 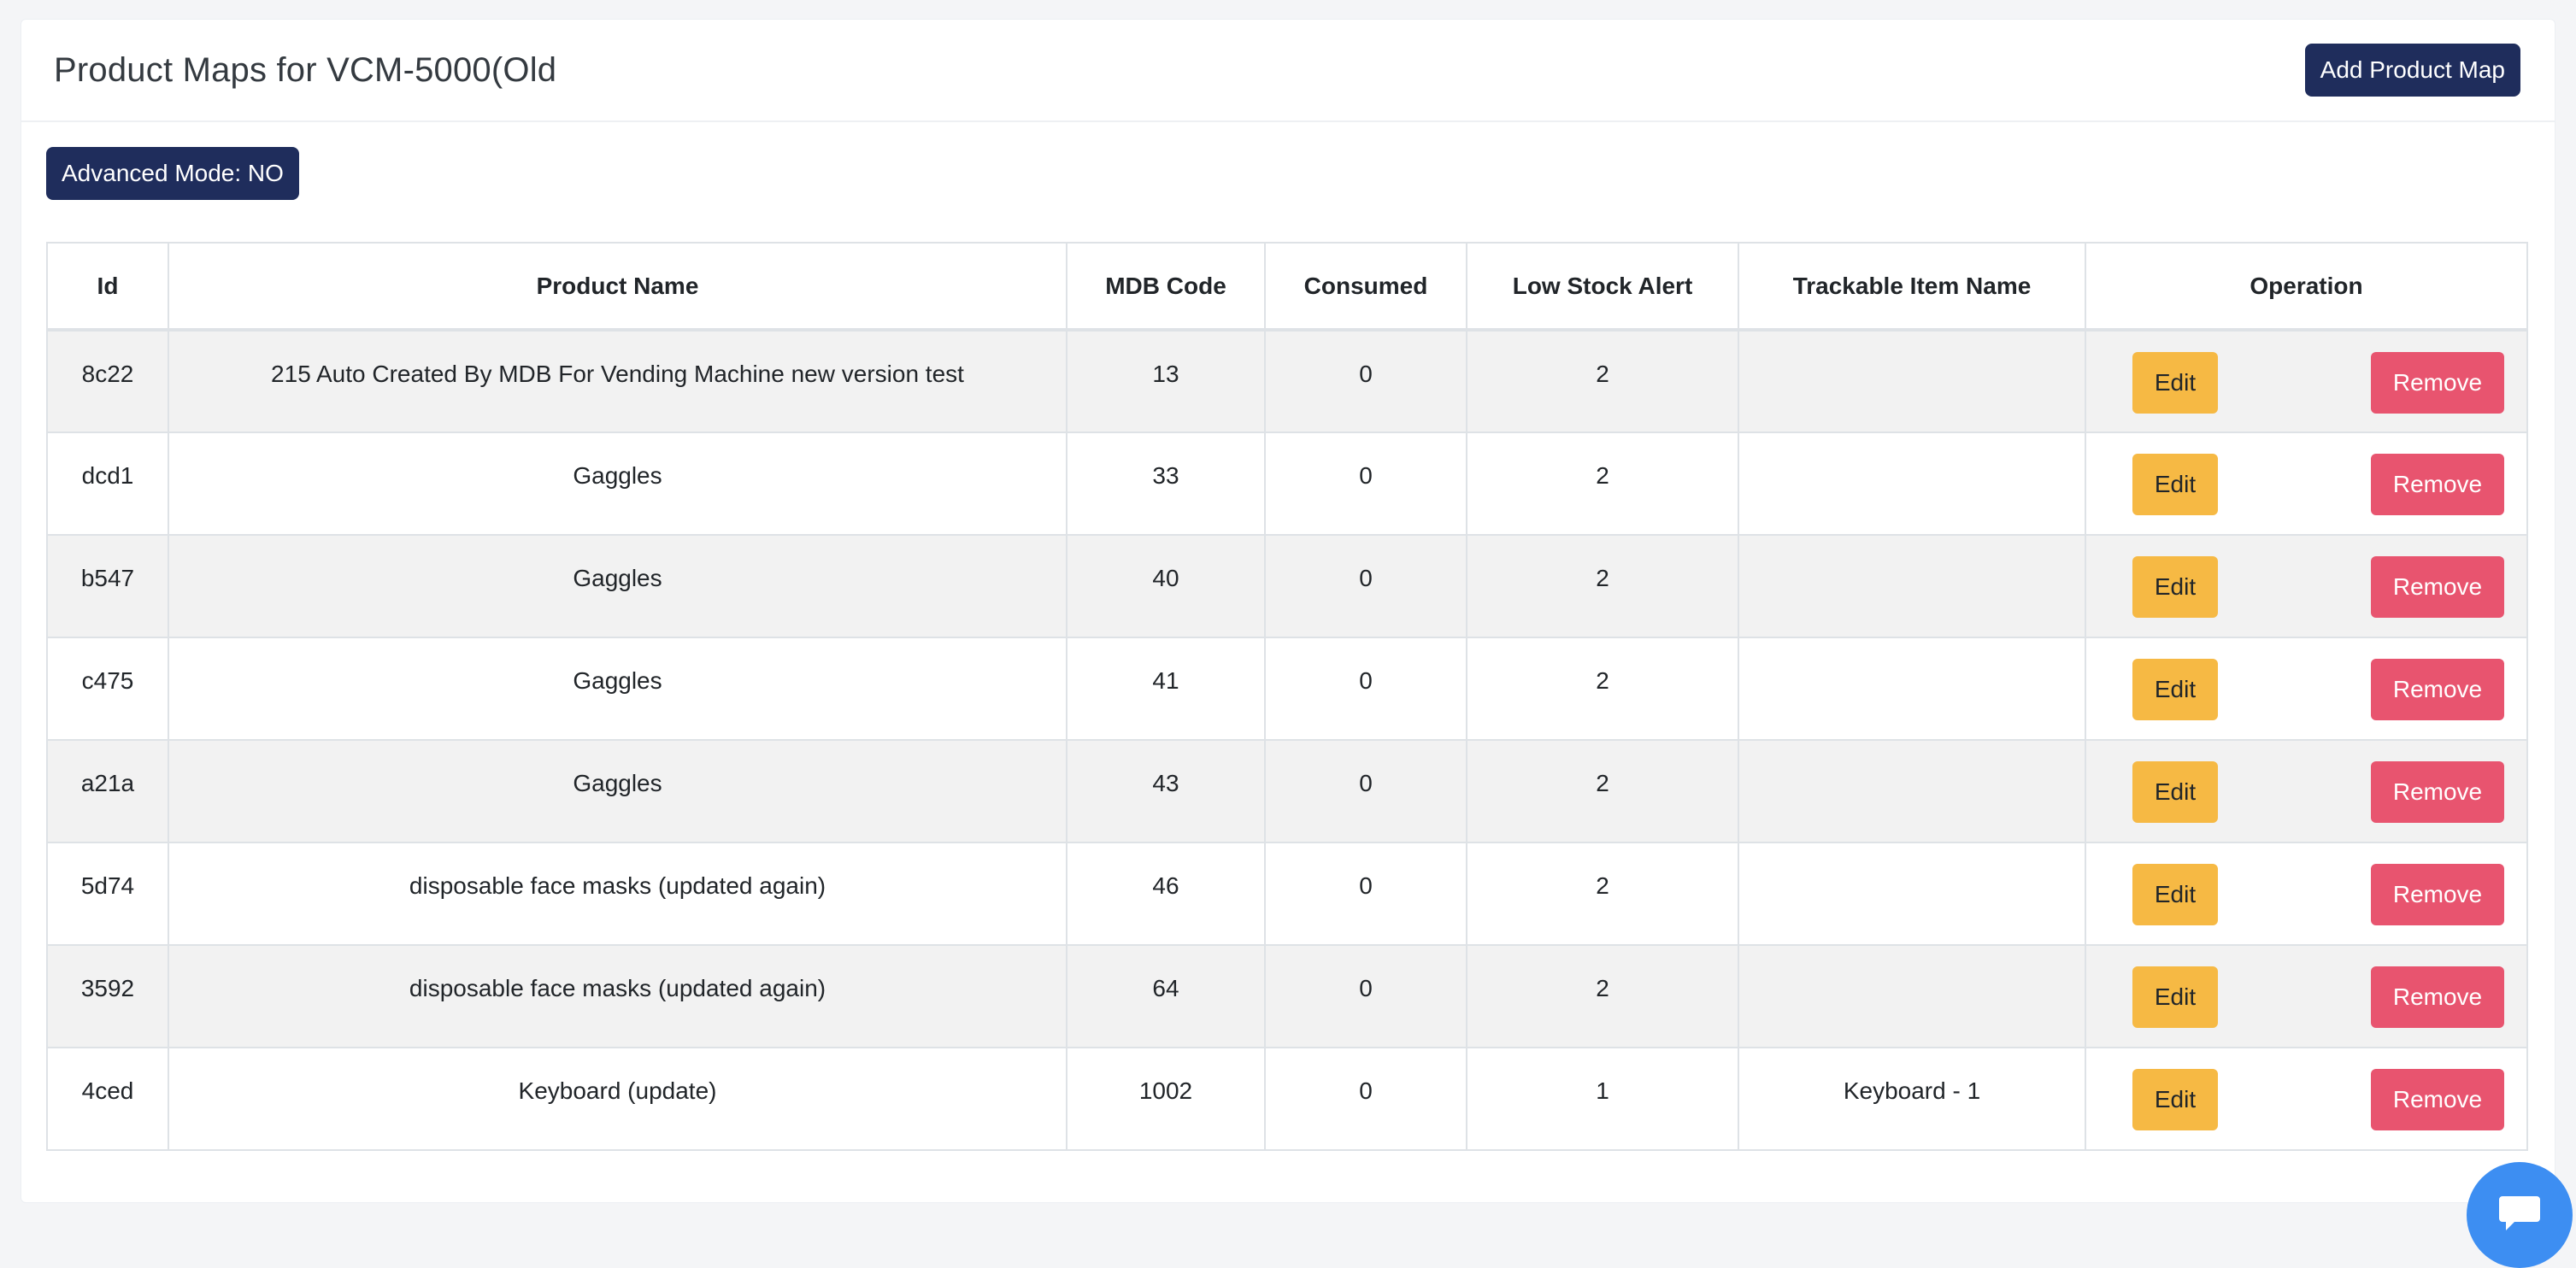 What do you see at coordinates (107, 1099) in the screenshot?
I see `cell-id: 4ced` at bounding box center [107, 1099].